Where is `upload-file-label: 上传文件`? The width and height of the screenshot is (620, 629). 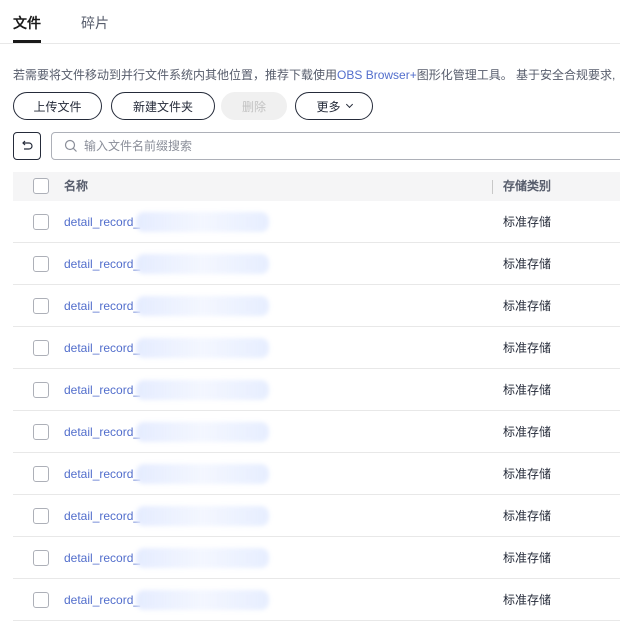 upload-file-label: 上传文件 is located at coordinates (57, 106).